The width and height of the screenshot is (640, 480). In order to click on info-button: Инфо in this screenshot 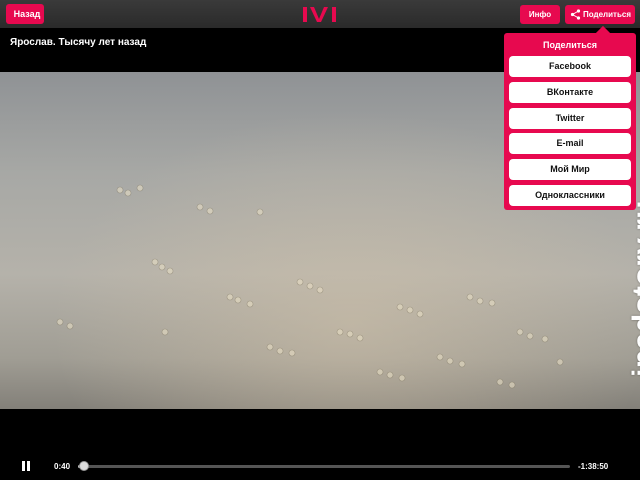, I will do `click(540, 14)`.